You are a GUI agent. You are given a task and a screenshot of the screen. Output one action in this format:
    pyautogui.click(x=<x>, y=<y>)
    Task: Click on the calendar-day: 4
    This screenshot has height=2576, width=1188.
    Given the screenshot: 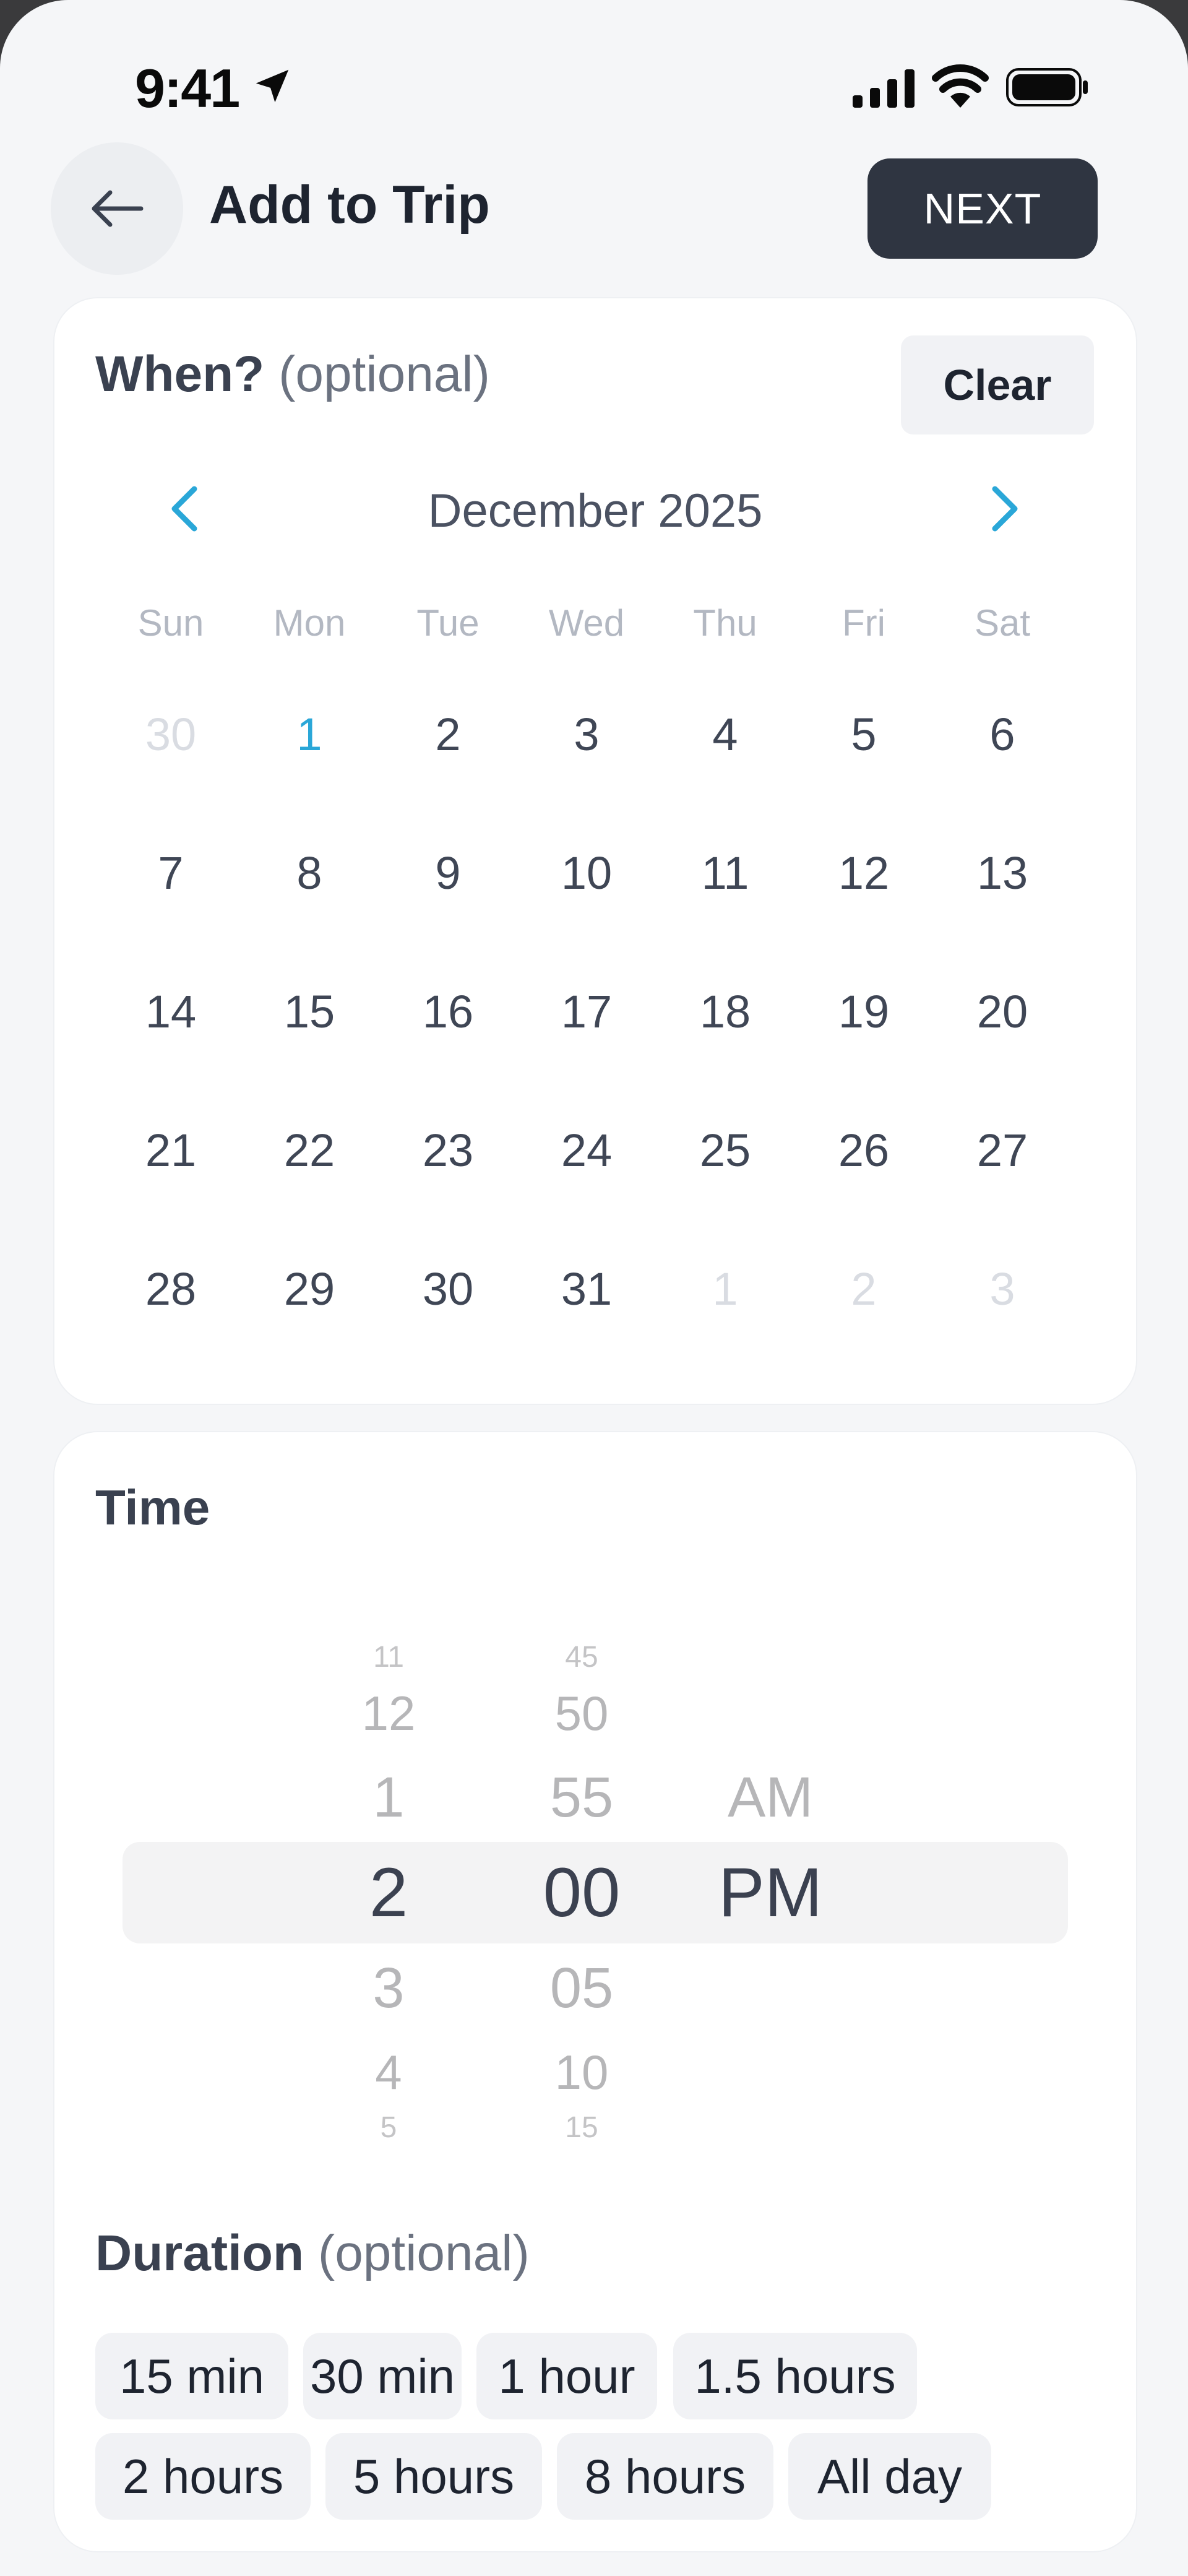 What is the action you would take?
    pyautogui.click(x=725, y=734)
    